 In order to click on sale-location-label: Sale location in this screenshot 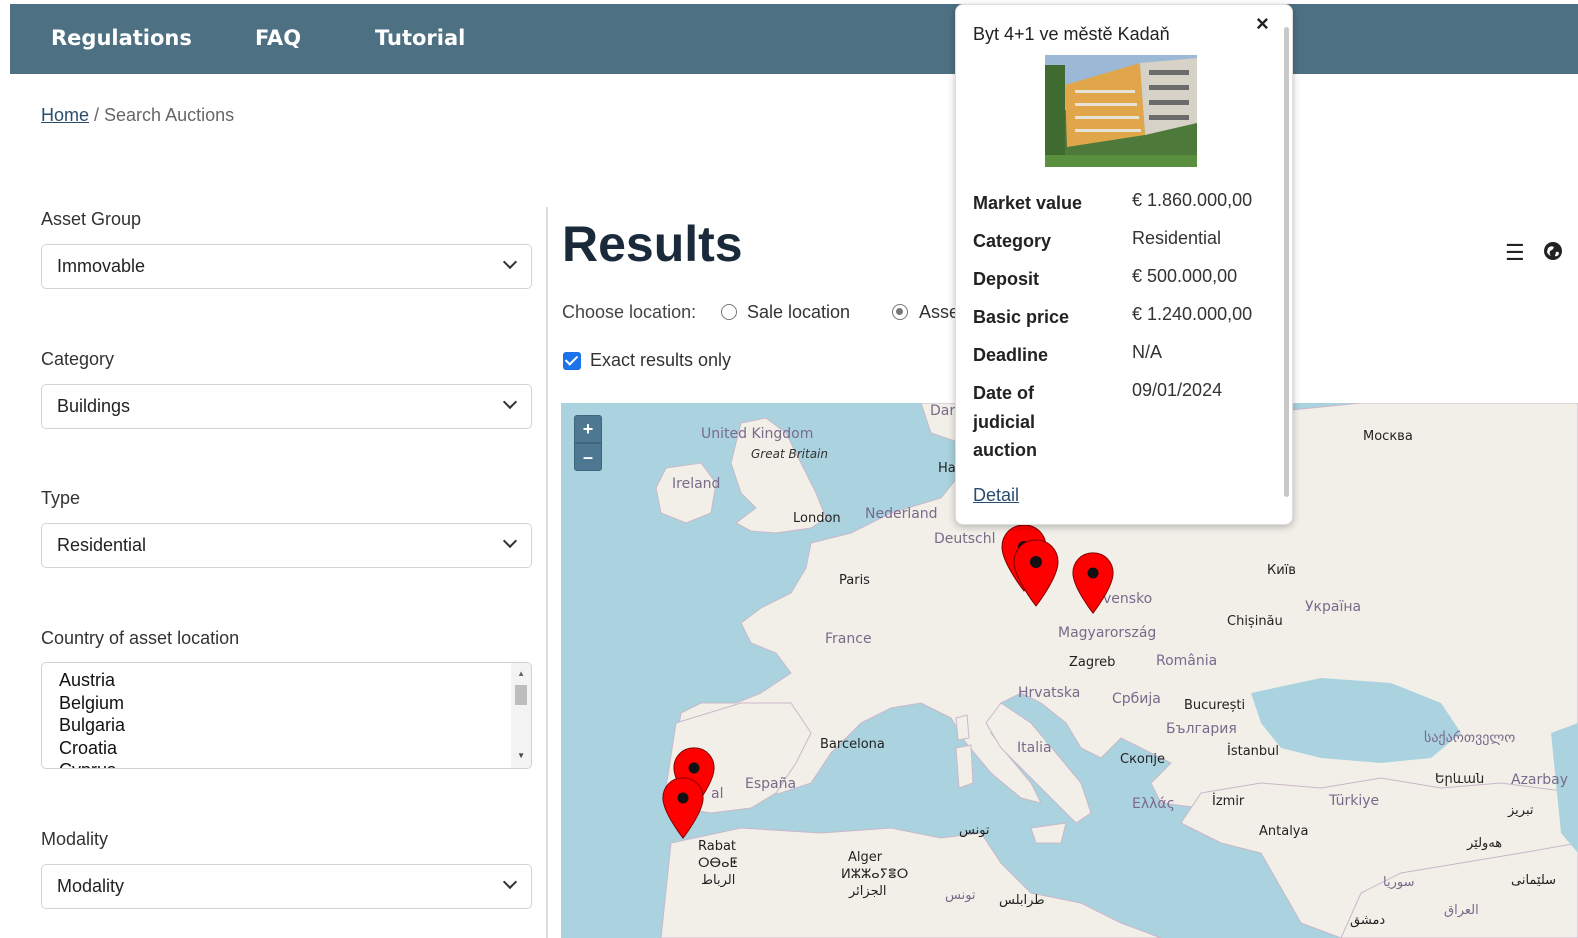, I will do `click(798, 312)`.